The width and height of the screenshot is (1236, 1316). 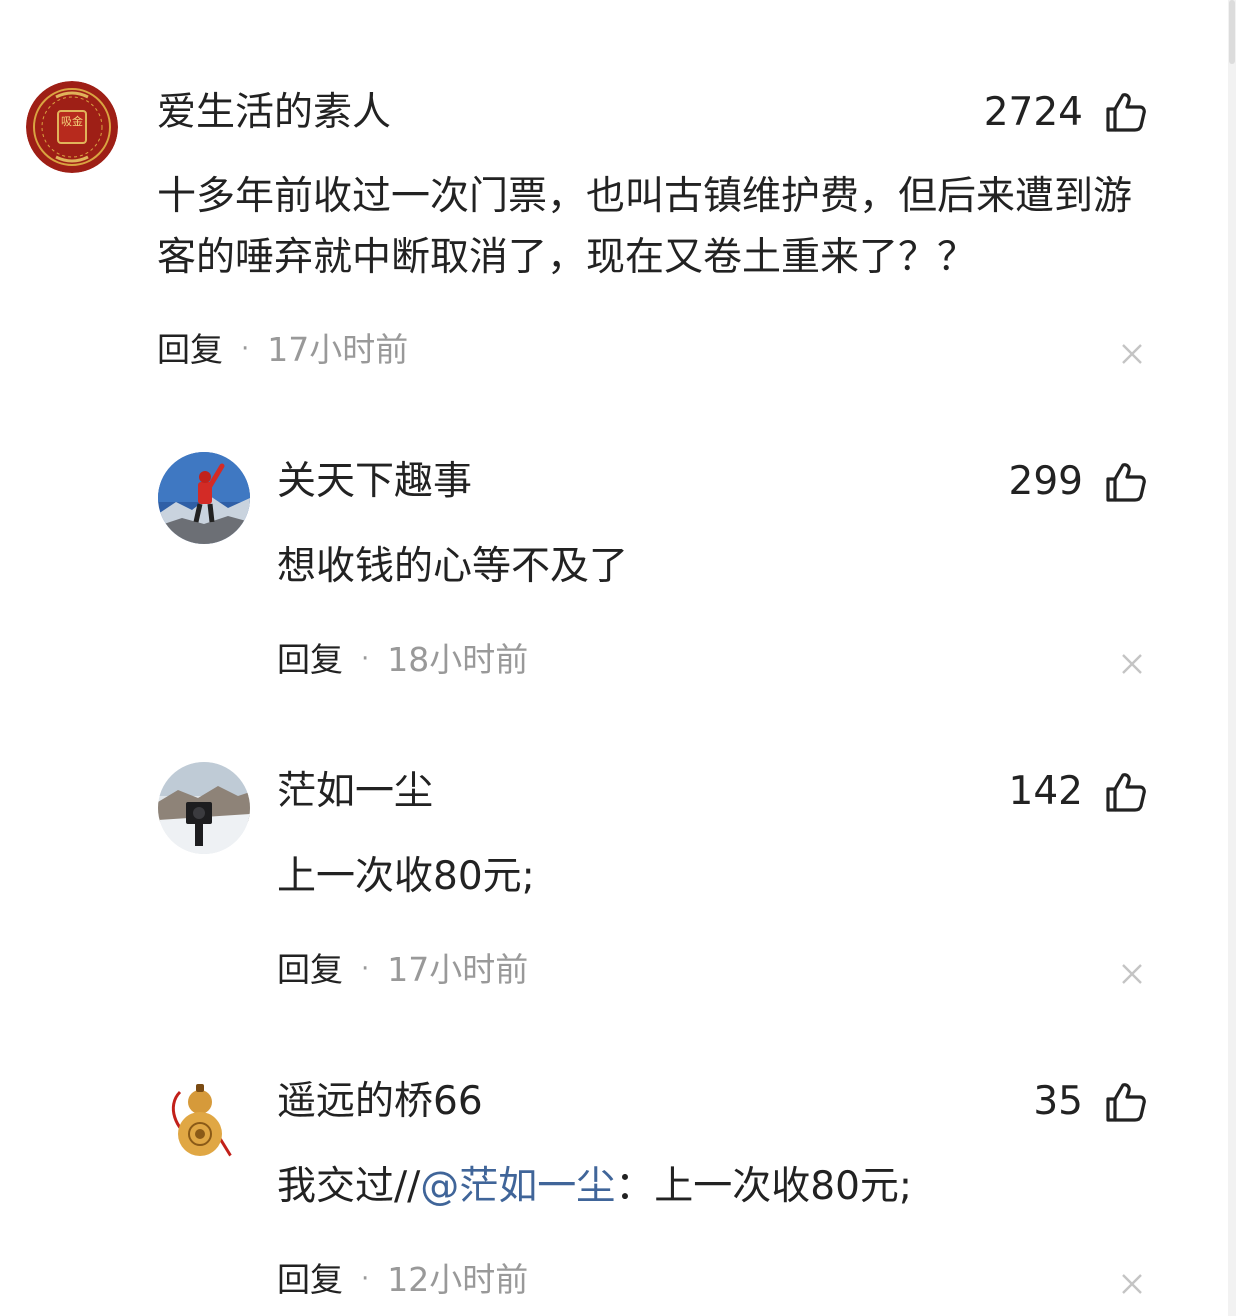 What do you see at coordinates (1058, 1101) in the screenshot?
I see `like-count: 35` at bounding box center [1058, 1101].